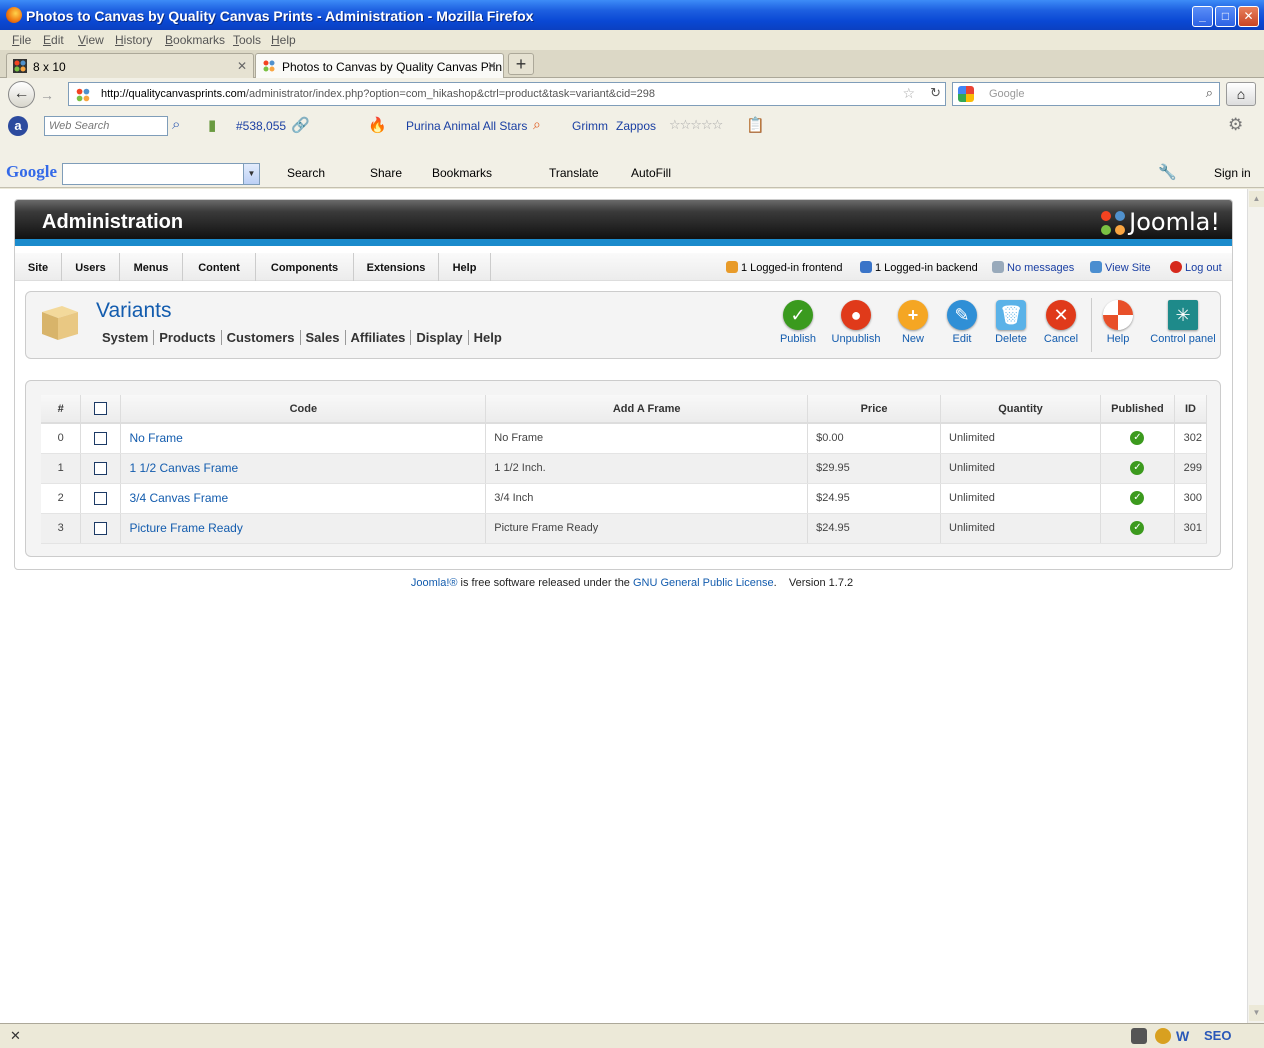 The image size is (1264, 1048). Describe the element at coordinates (91, 267) in the screenshot. I see `admin-menu-users: Users` at that location.